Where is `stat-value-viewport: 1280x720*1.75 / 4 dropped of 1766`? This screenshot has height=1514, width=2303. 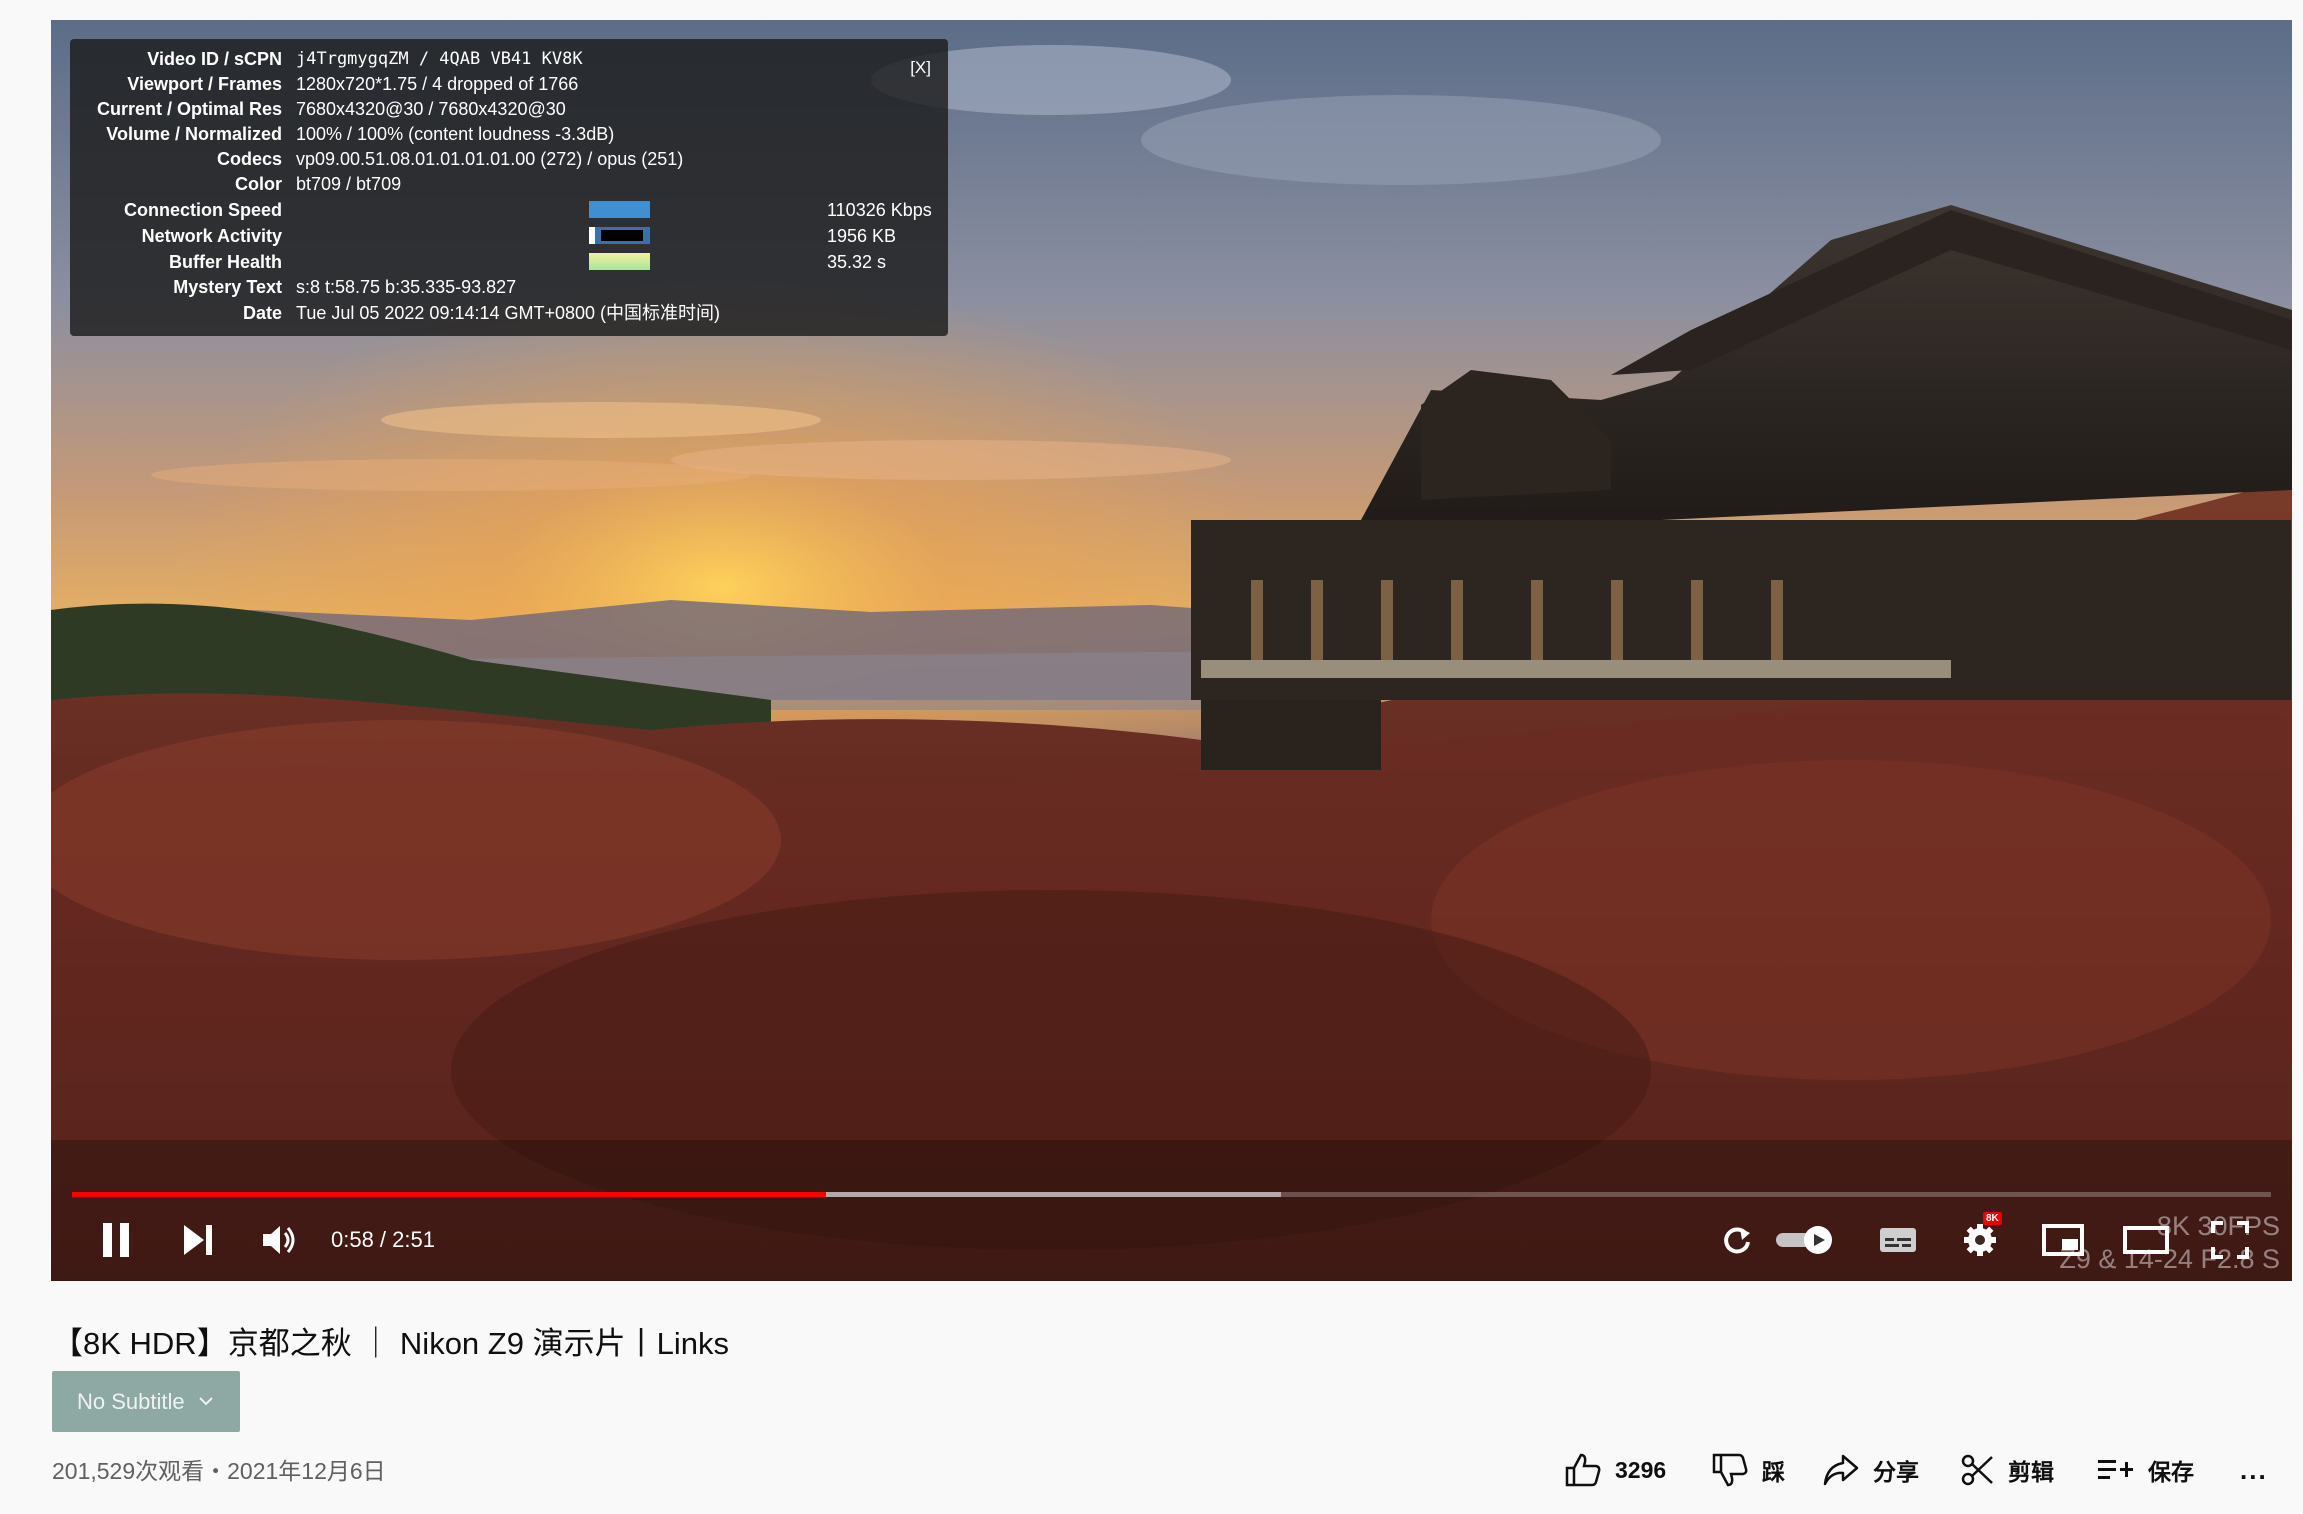 stat-value-viewport: 1280x720*1.75 / 4 dropped of 1766 is located at coordinates (437, 84).